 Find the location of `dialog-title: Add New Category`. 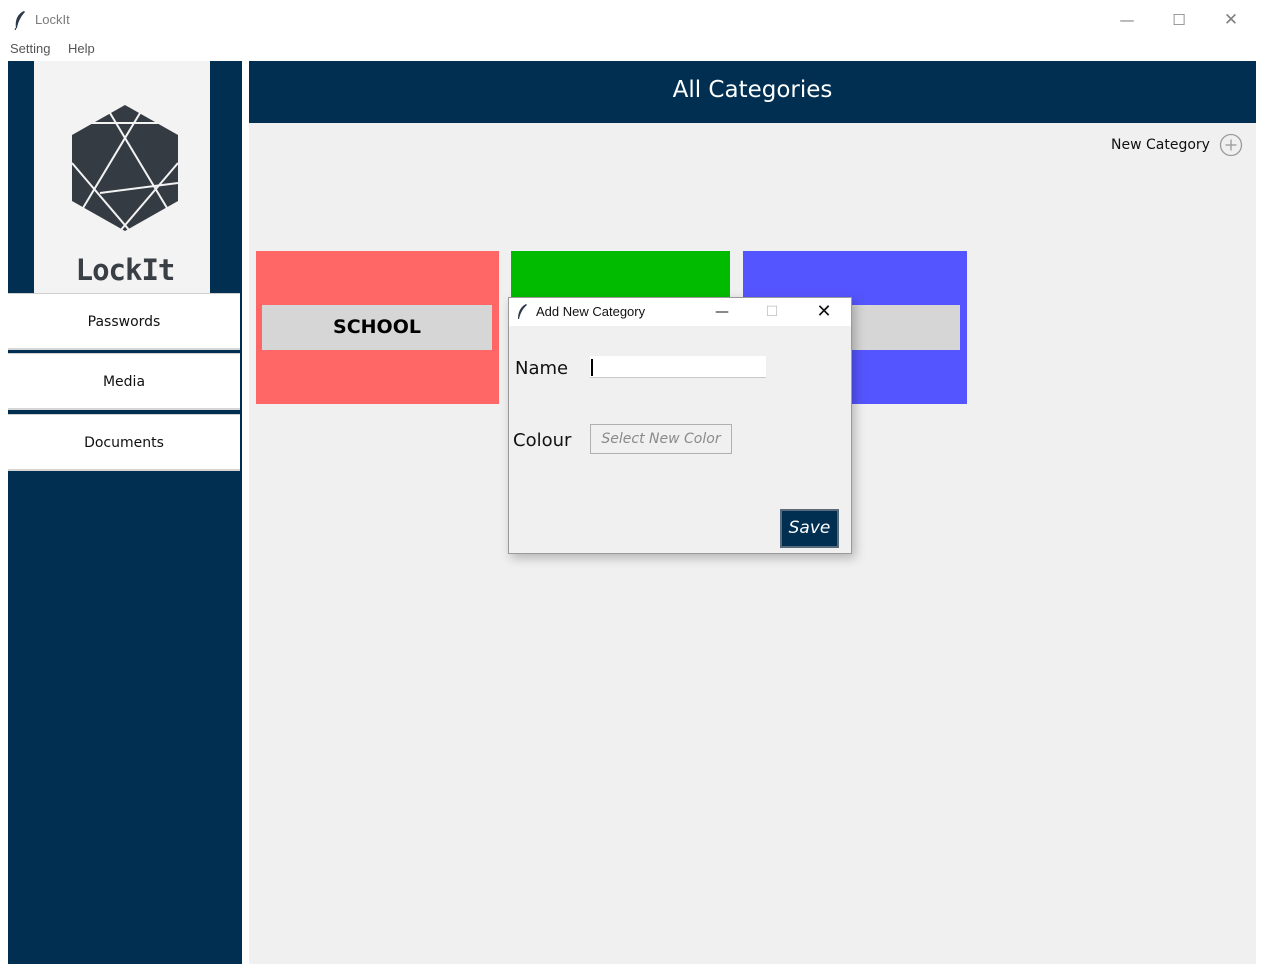

dialog-title: Add New Category is located at coordinates (591, 311).